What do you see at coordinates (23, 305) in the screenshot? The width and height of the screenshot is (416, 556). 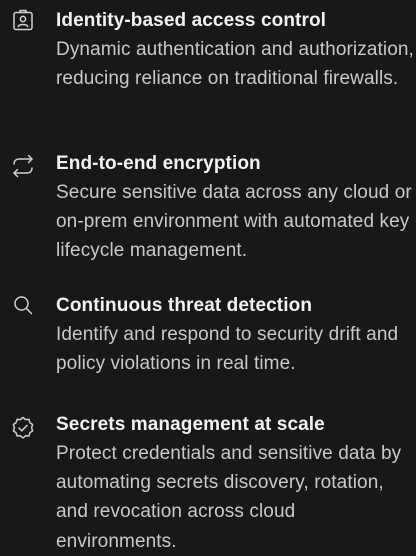 I see `search-icon` at bounding box center [23, 305].